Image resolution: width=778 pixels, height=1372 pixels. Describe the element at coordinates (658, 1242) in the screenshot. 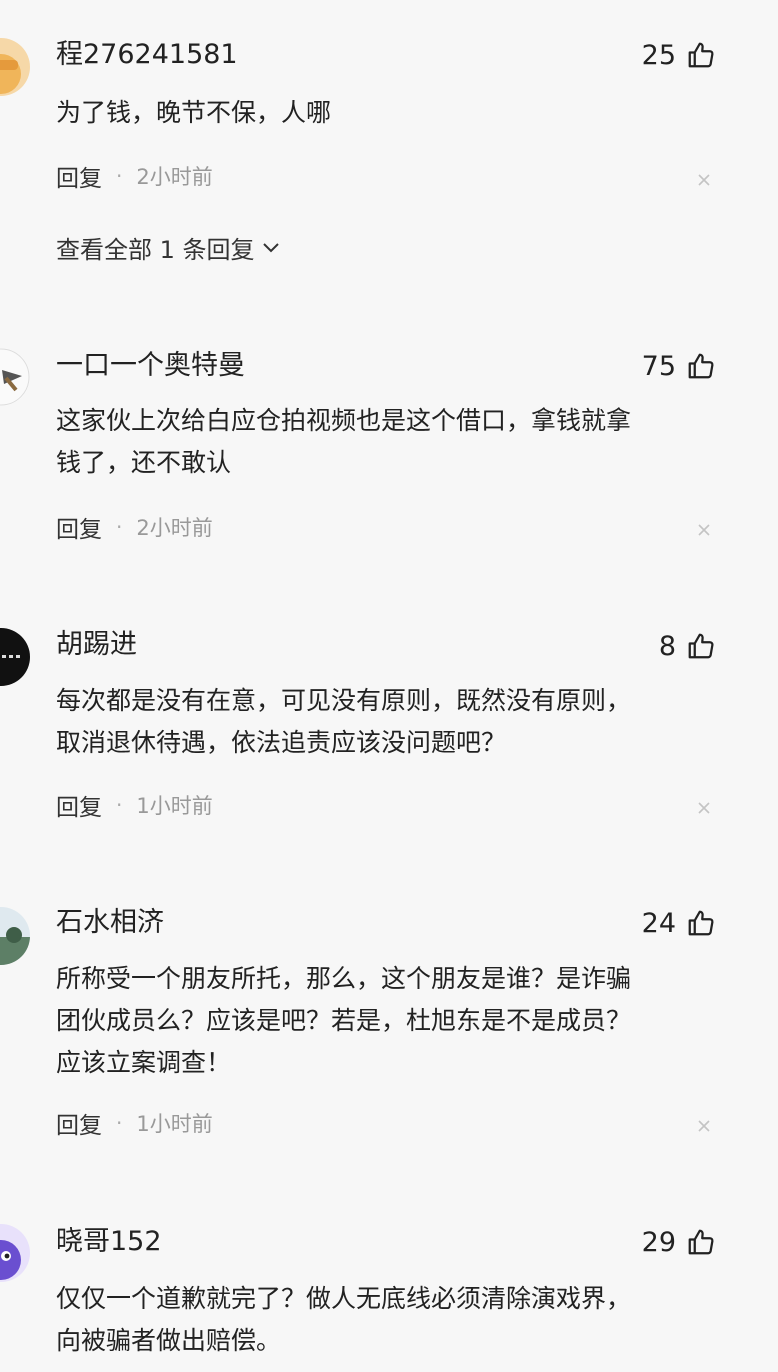

I see `like-count: 29` at that location.